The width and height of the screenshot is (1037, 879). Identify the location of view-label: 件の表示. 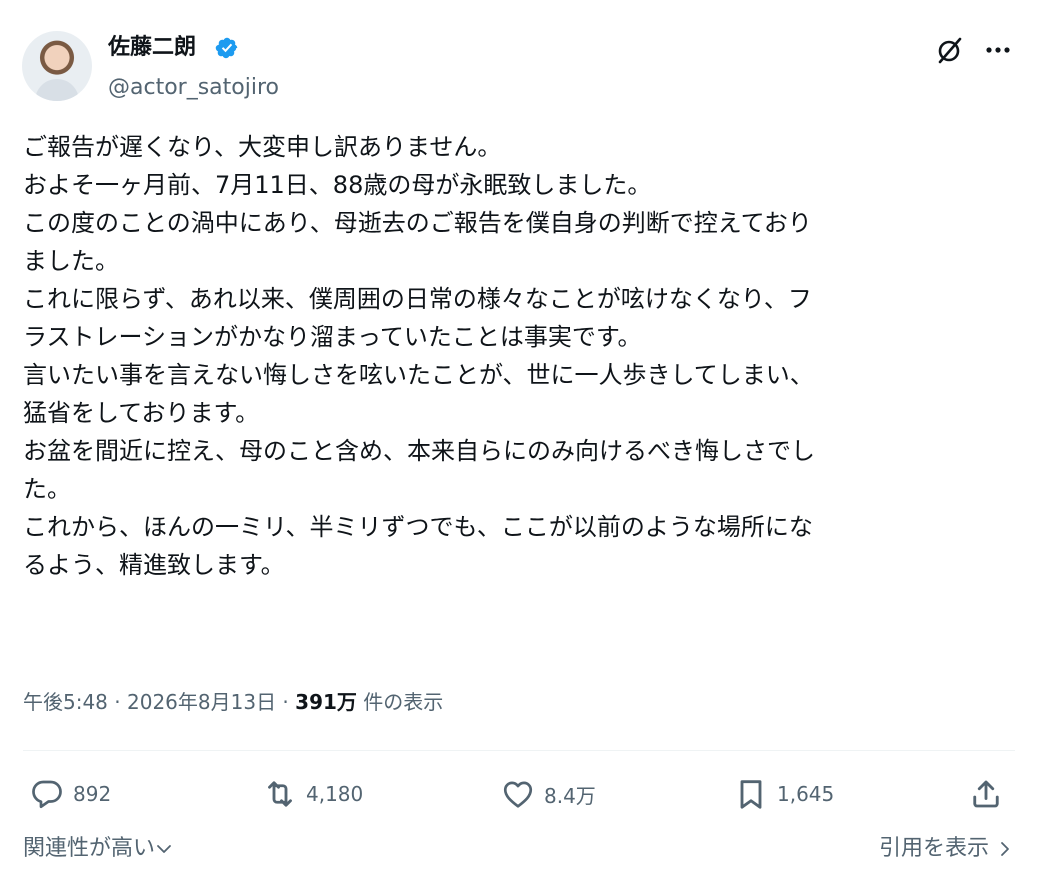
(400, 702).